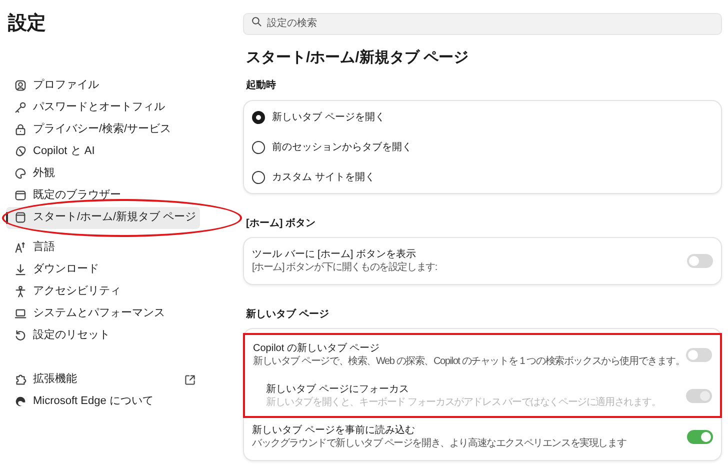 The width and height of the screenshot is (728, 471). I want to click on download-icon, so click(20, 269).